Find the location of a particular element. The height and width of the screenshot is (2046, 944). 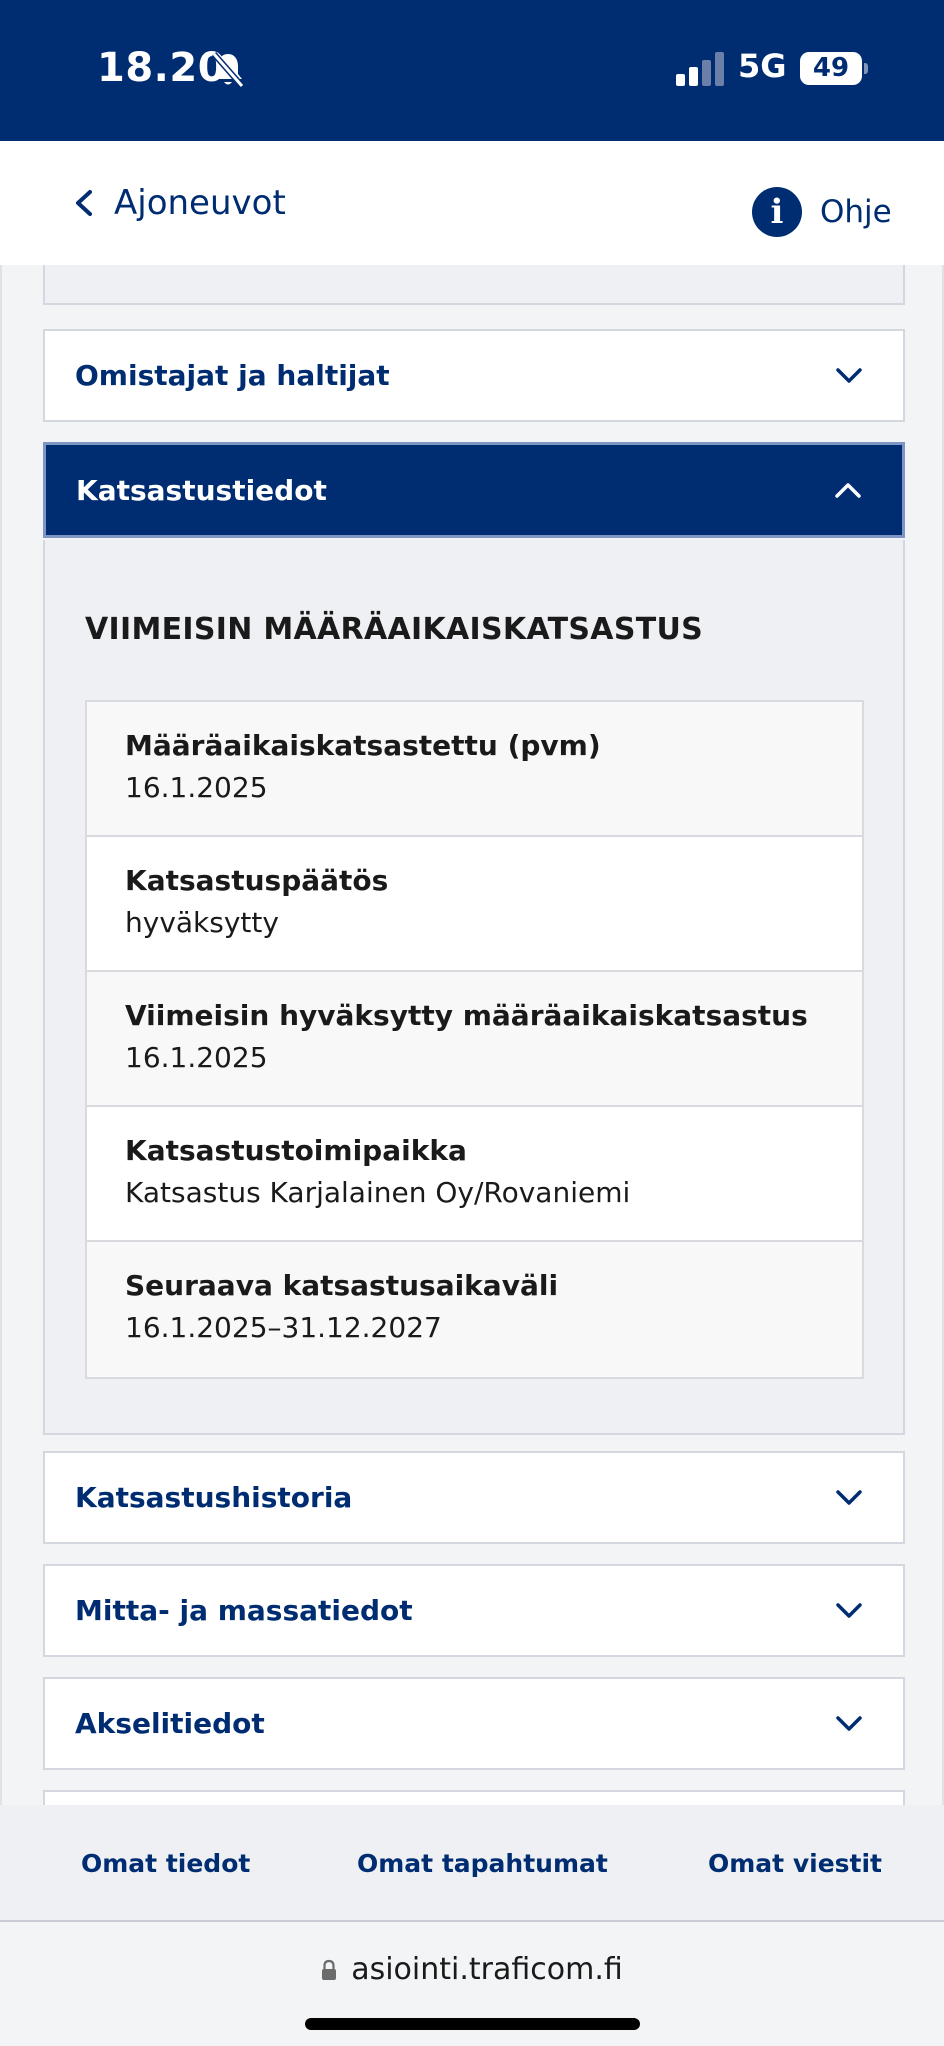

accordion-inspection-title: Katsastustiedot is located at coordinates (201, 490).